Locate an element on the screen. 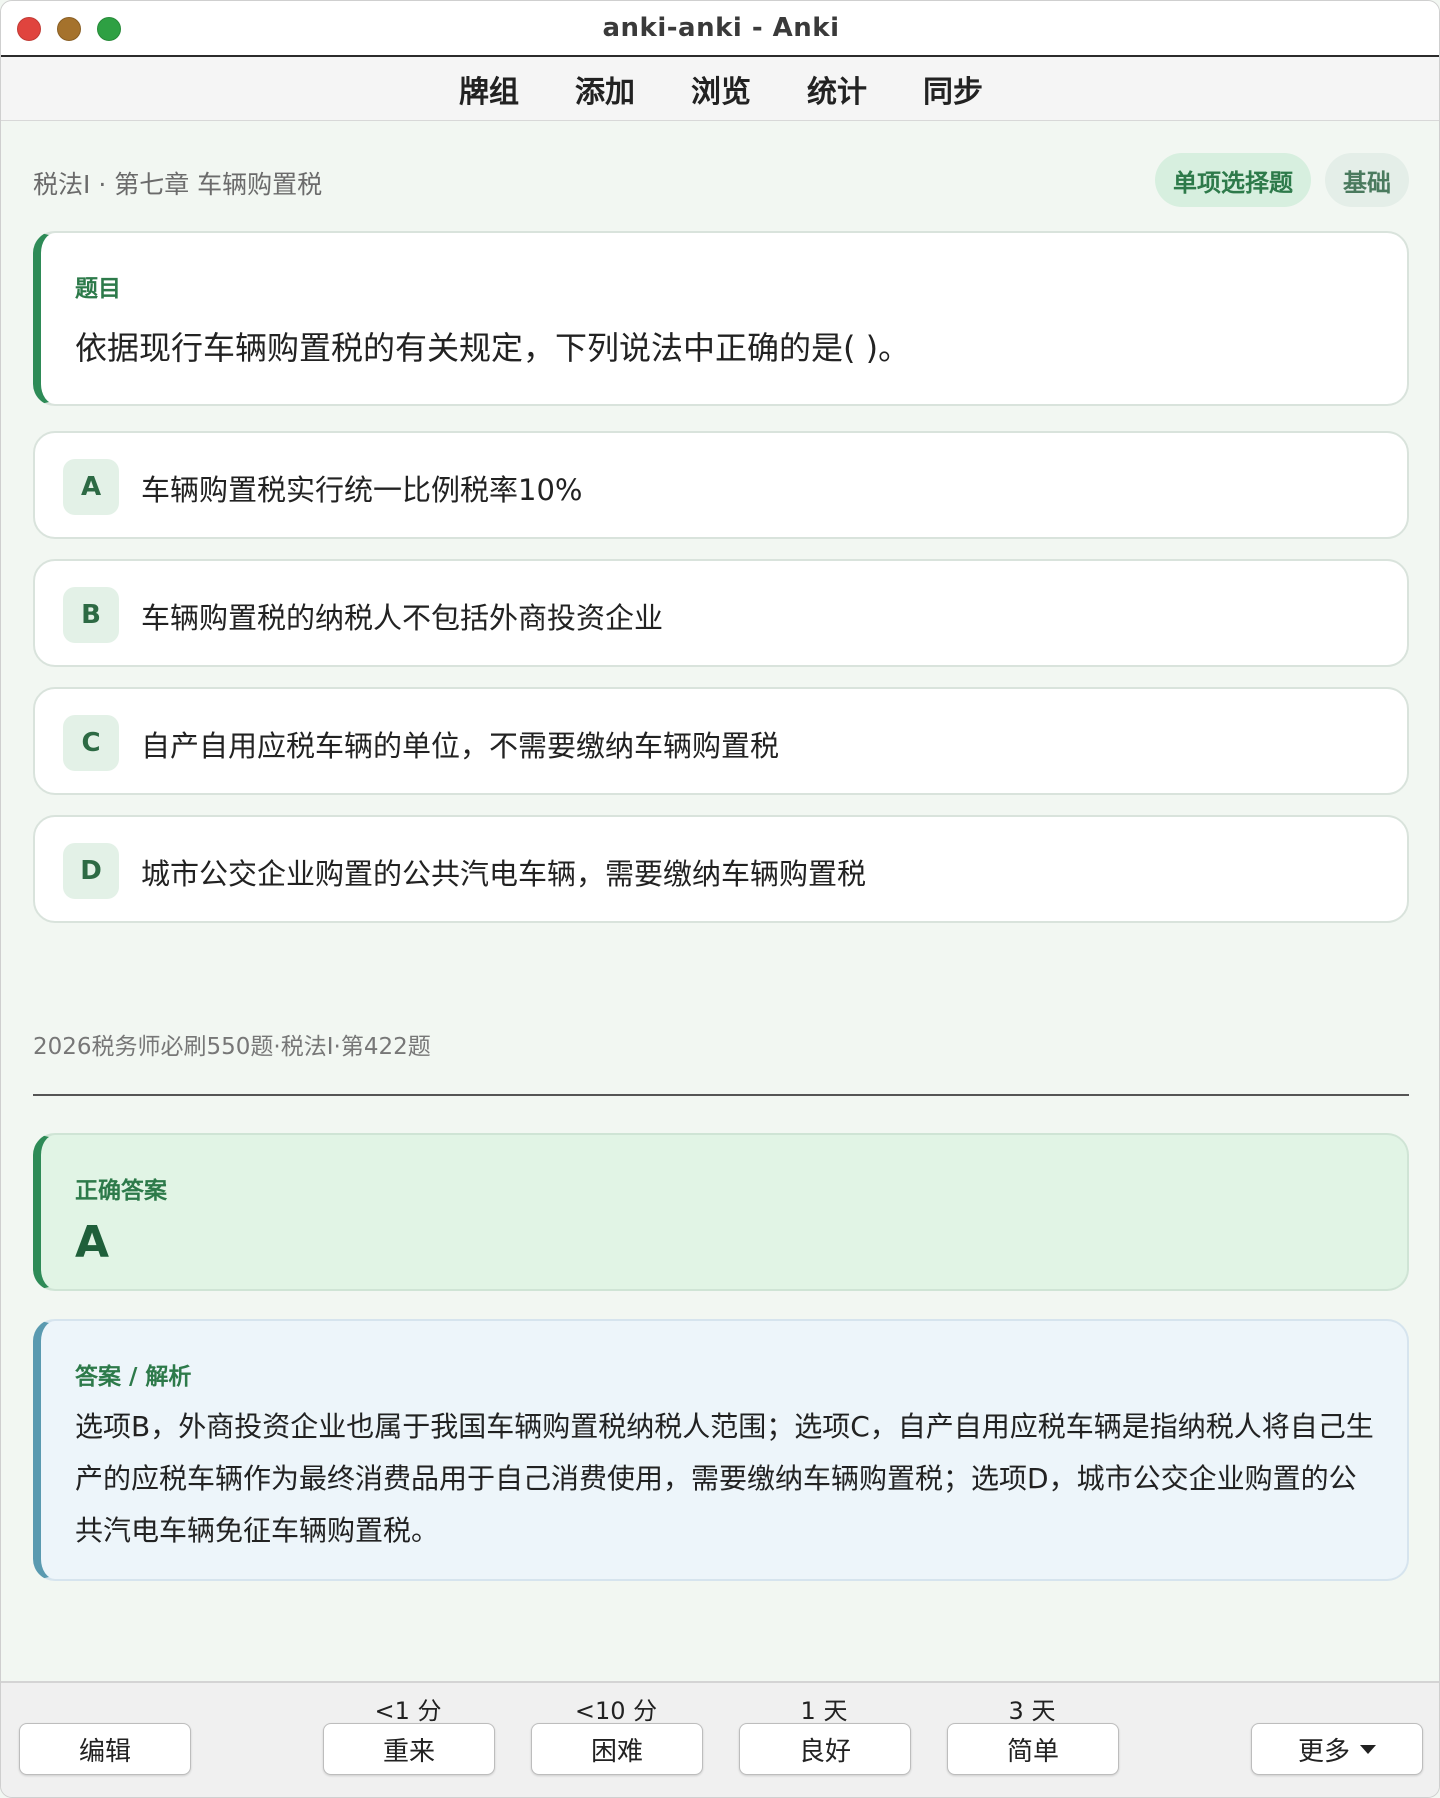 The image size is (1440, 1798). difficulty-badge: 基础 is located at coordinates (1367, 180).